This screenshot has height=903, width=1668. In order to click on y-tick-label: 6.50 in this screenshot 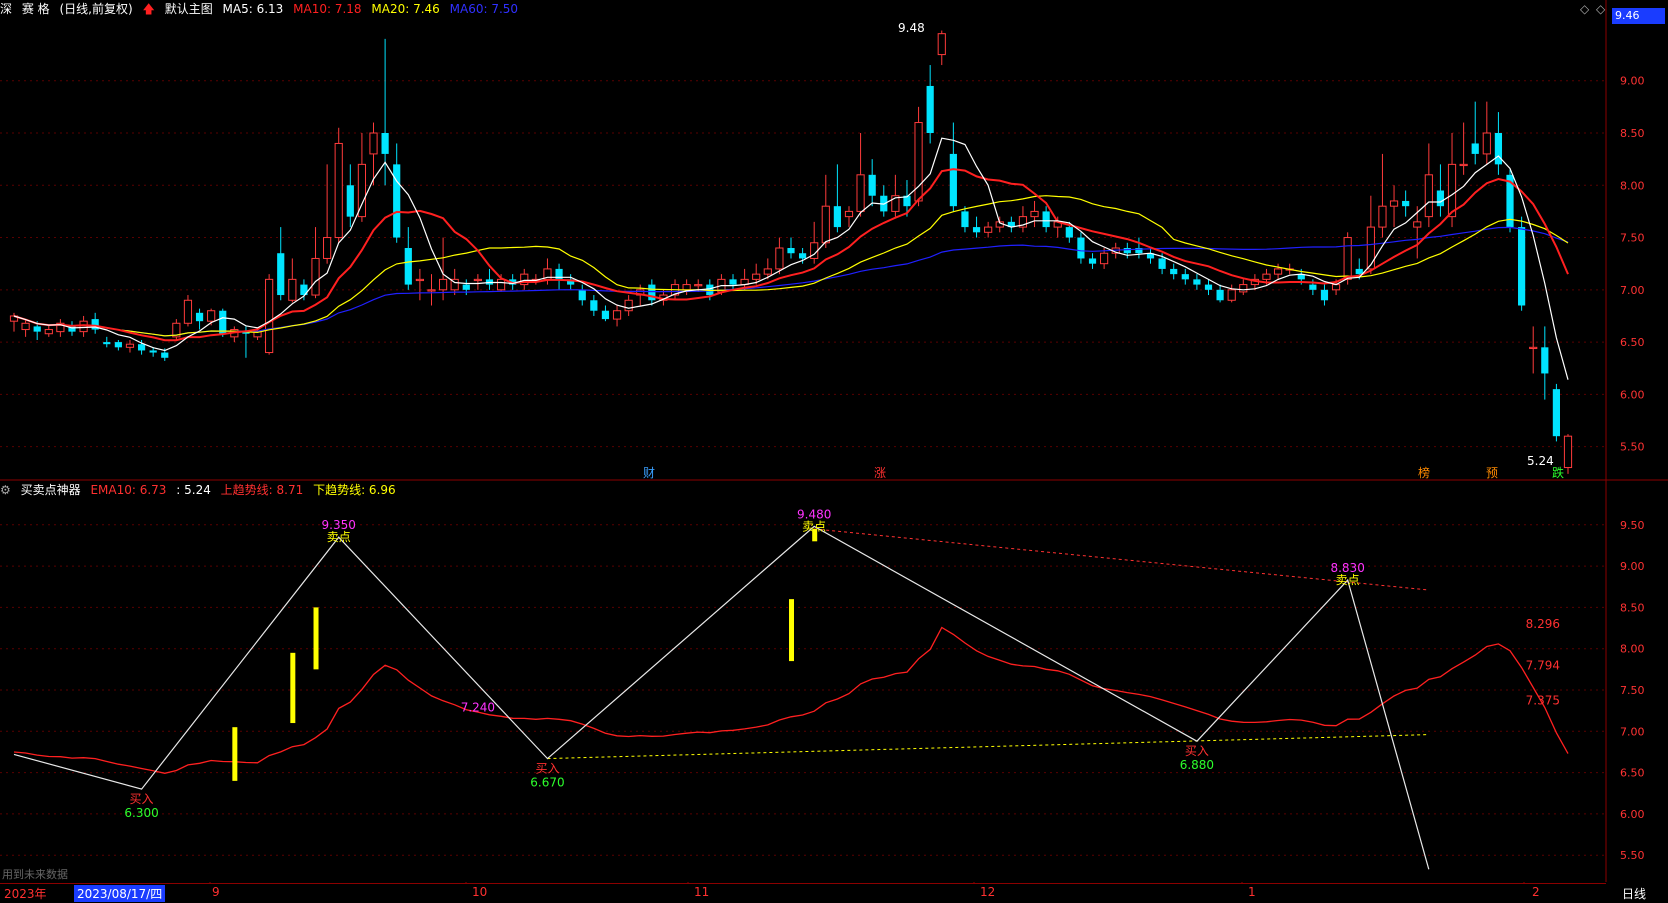, I will do `click(1632, 773)`.